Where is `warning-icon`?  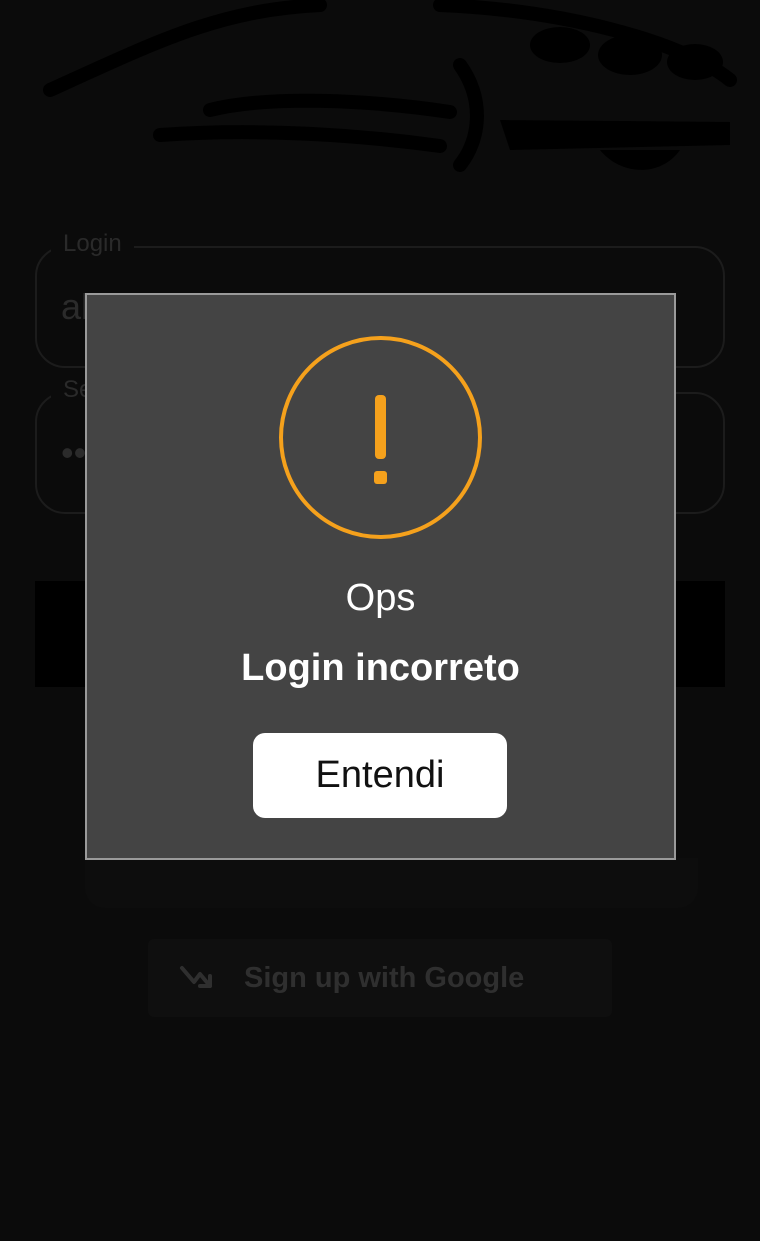
warning-icon is located at coordinates (380, 437).